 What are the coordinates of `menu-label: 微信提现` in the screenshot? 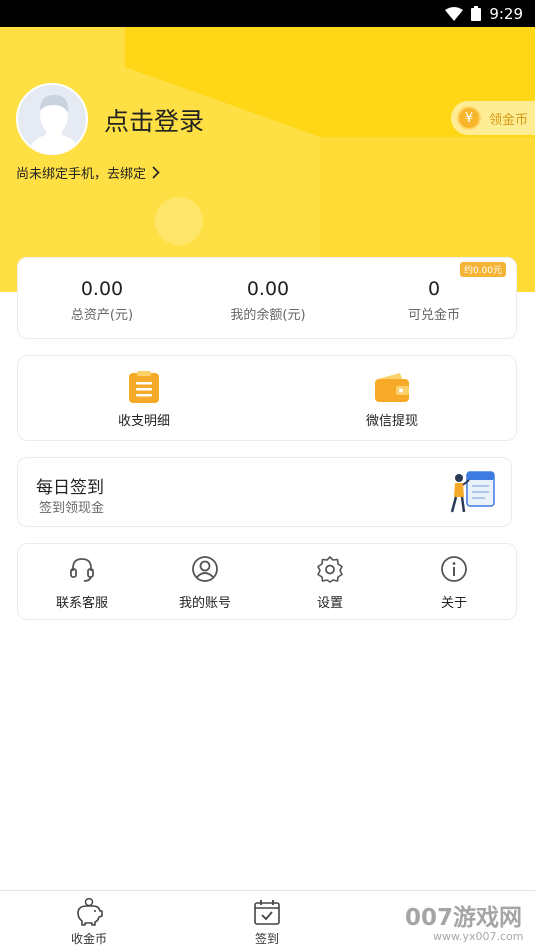 It's located at (391, 421).